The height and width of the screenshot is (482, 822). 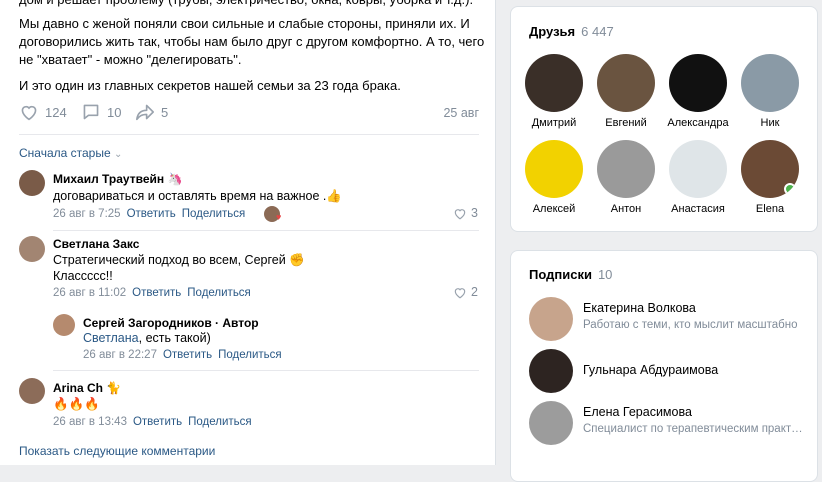 I want to click on subscription-name: Екатерина Волкова, so click(x=639, y=308).